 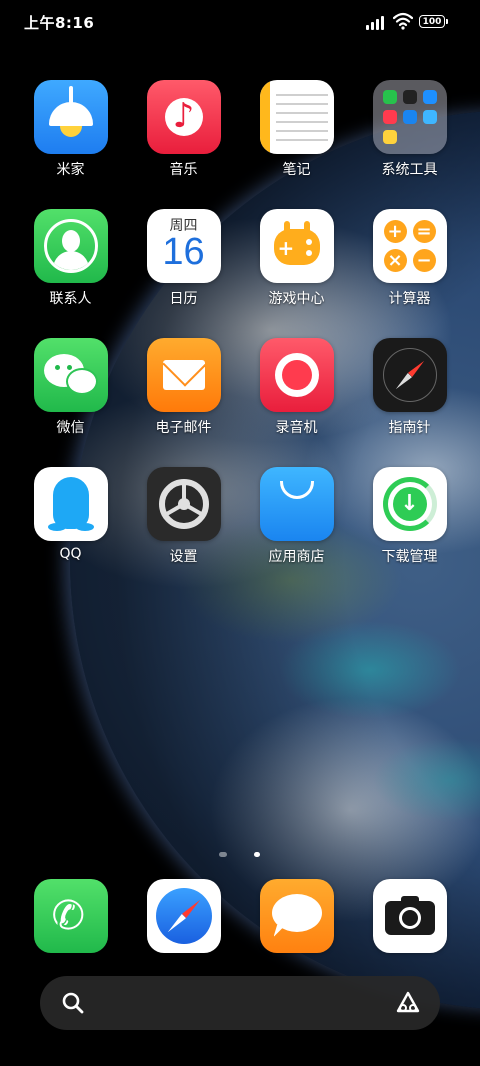 What do you see at coordinates (70, 504) in the screenshot?
I see `qq-penguin-icon` at bounding box center [70, 504].